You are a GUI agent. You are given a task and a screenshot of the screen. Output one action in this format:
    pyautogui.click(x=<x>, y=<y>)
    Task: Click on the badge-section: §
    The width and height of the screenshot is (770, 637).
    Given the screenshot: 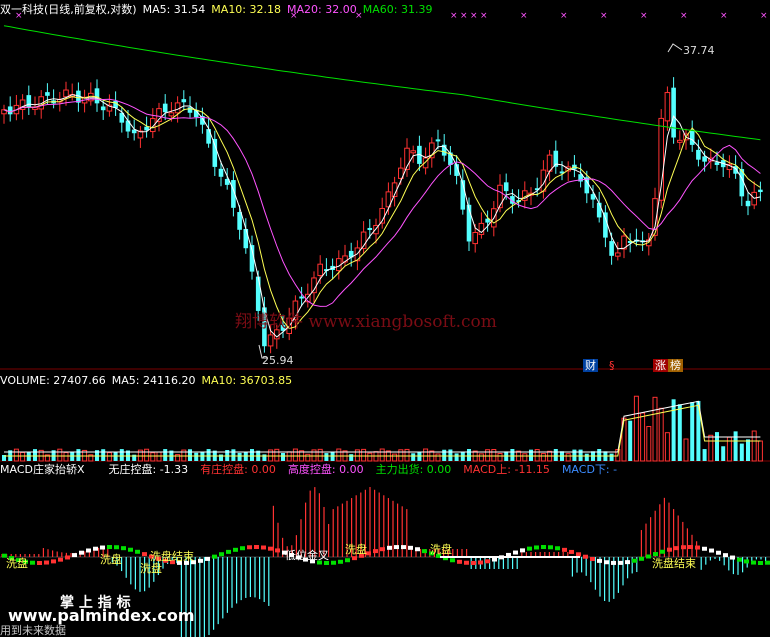 What is the action you would take?
    pyautogui.click(x=612, y=365)
    